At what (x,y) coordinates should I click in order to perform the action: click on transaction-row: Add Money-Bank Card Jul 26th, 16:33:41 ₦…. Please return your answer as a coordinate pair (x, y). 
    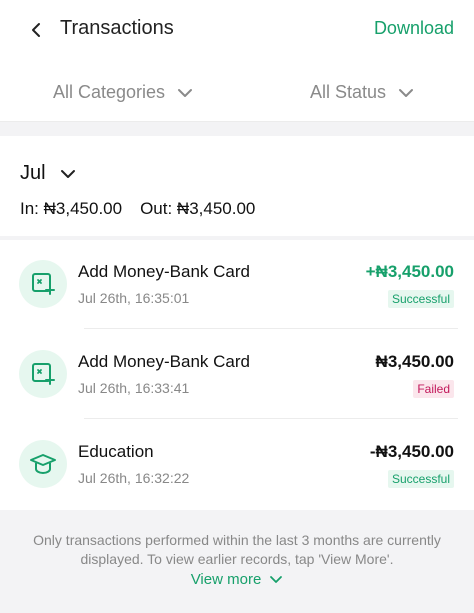
    Looking at the image, I should click on (237, 375).